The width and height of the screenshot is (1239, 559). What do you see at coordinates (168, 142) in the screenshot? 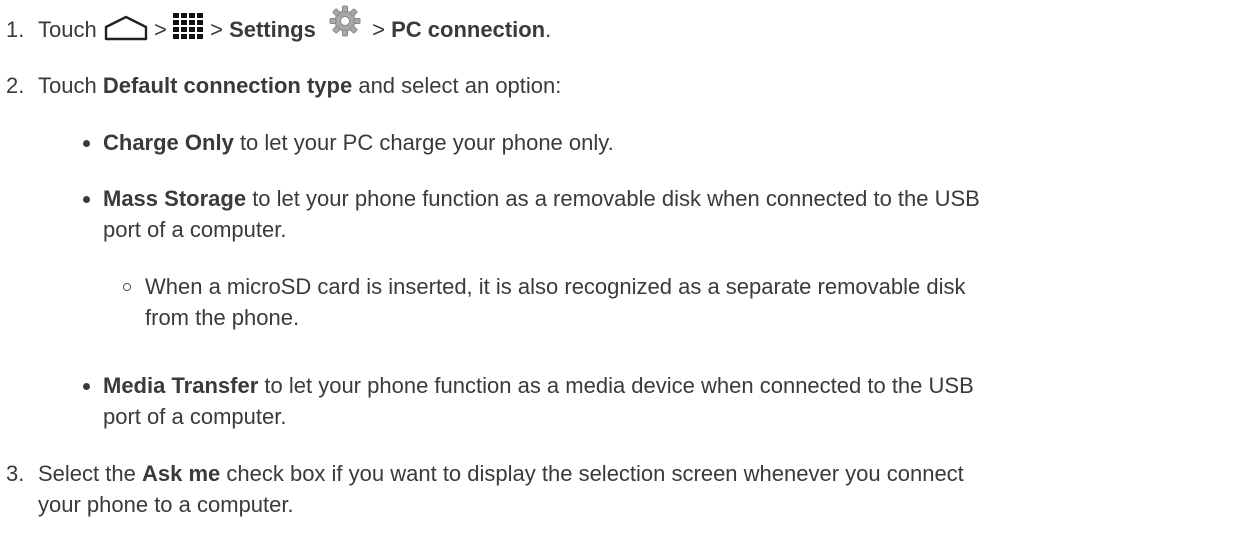
I see `option-title: Charge Only` at bounding box center [168, 142].